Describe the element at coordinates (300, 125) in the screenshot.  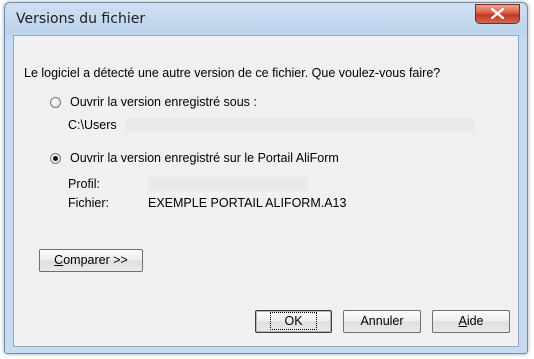
I see `path-highlight` at that location.